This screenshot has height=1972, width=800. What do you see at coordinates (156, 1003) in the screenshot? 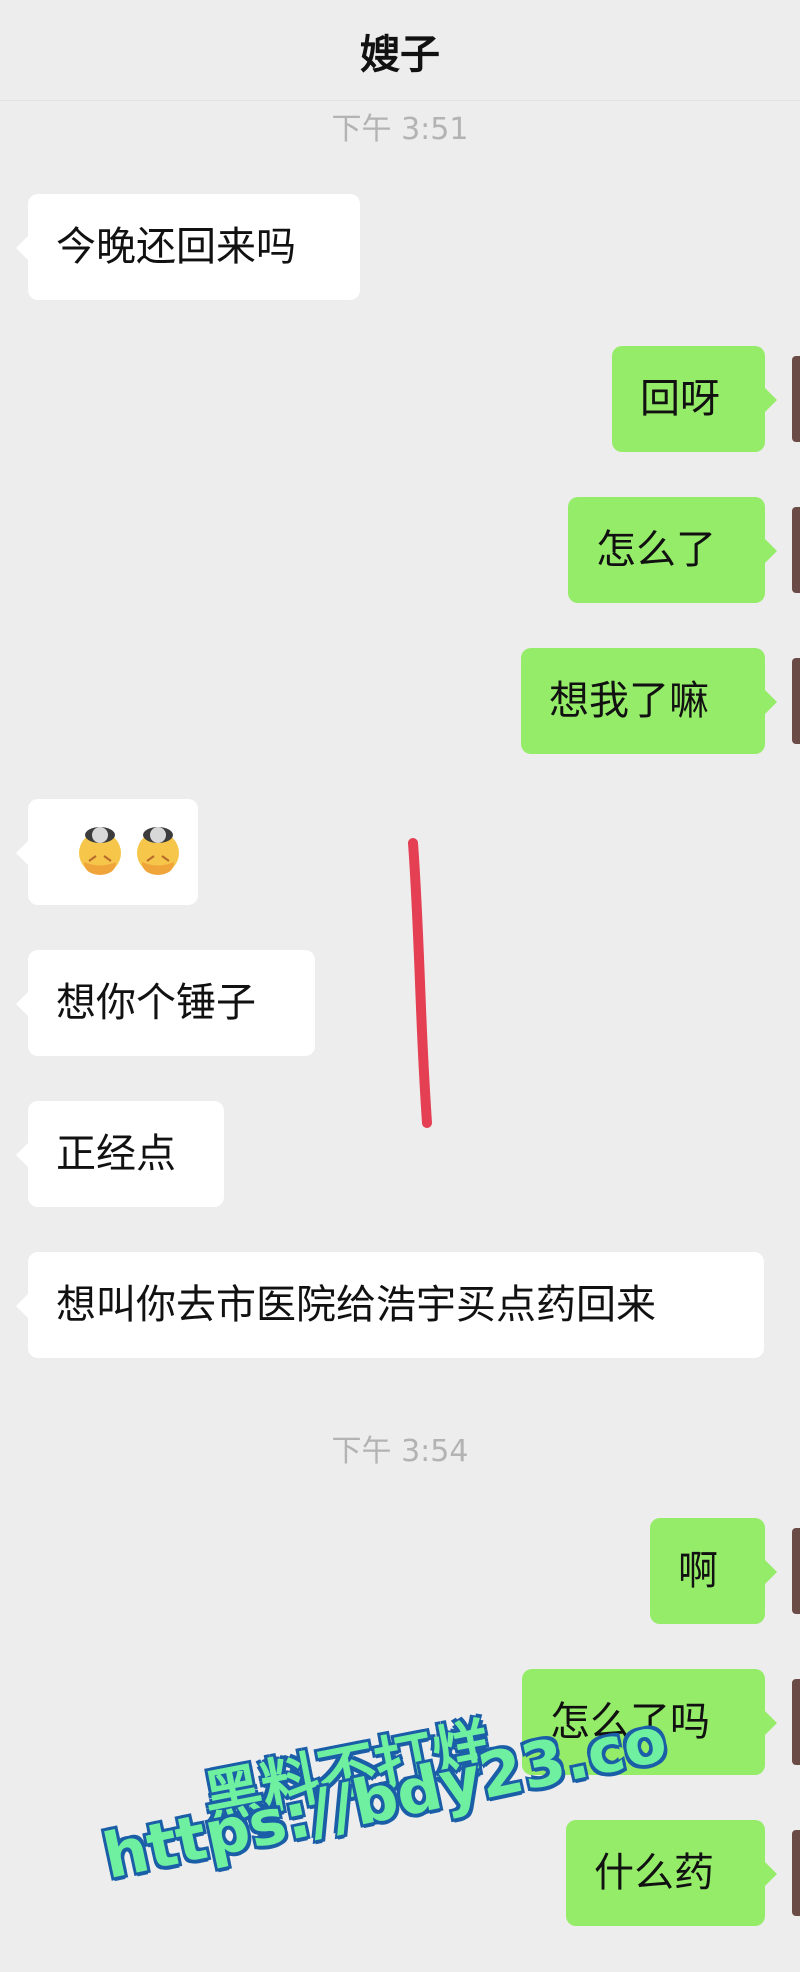
I see `message-text: 想你个锤子` at bounding box center [156, 1003].